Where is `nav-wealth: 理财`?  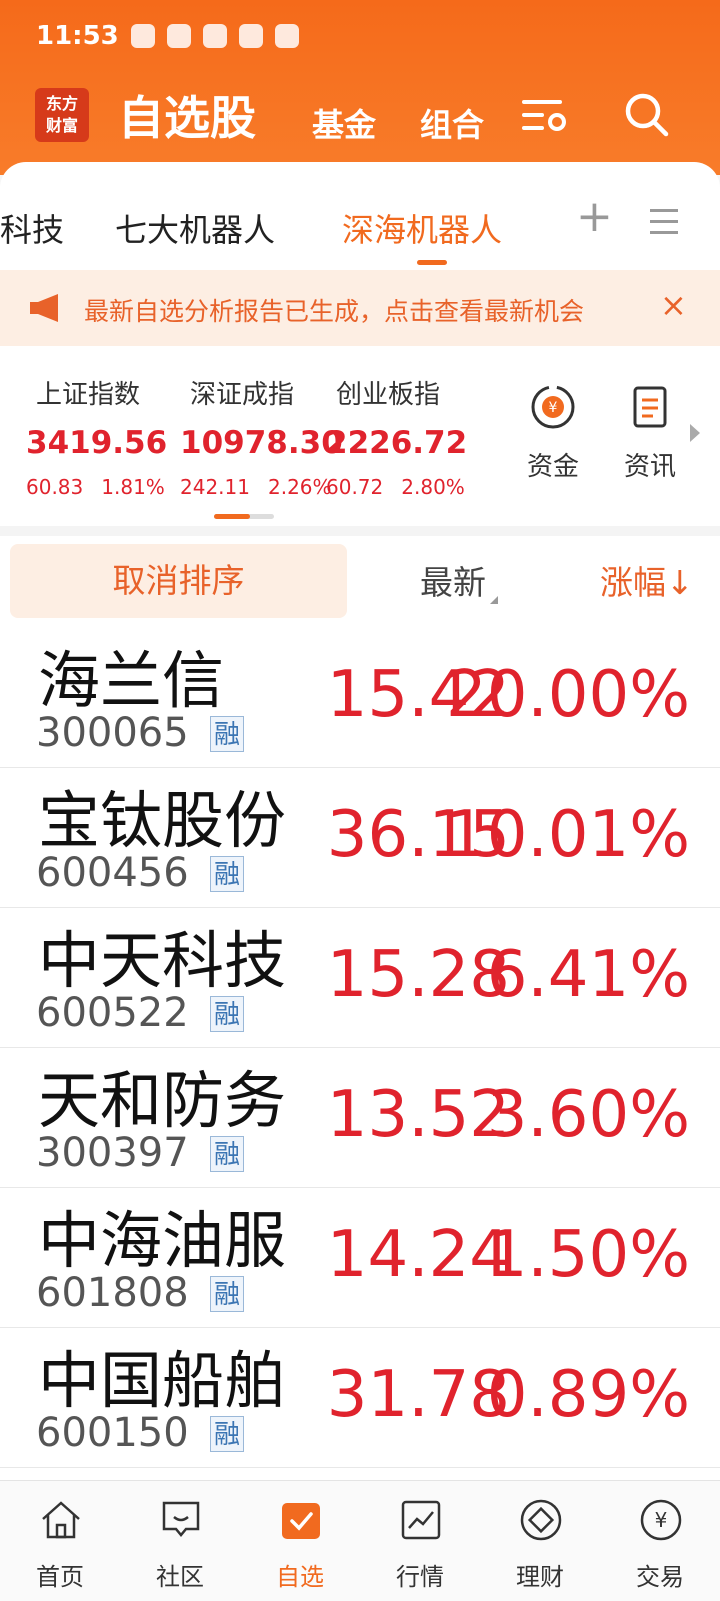
nav-wealth: 理财 is located at coordinates (540, 1541).